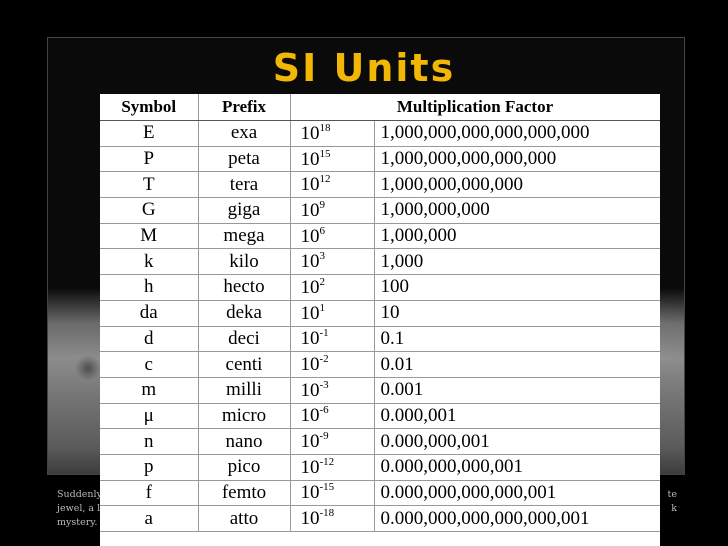 The height and width of the screenshot is (546, 728). What do you see at coordinates (149, 133) in the screenshot?
I see `cell-symbol: E` at bounding box center [149, 133].